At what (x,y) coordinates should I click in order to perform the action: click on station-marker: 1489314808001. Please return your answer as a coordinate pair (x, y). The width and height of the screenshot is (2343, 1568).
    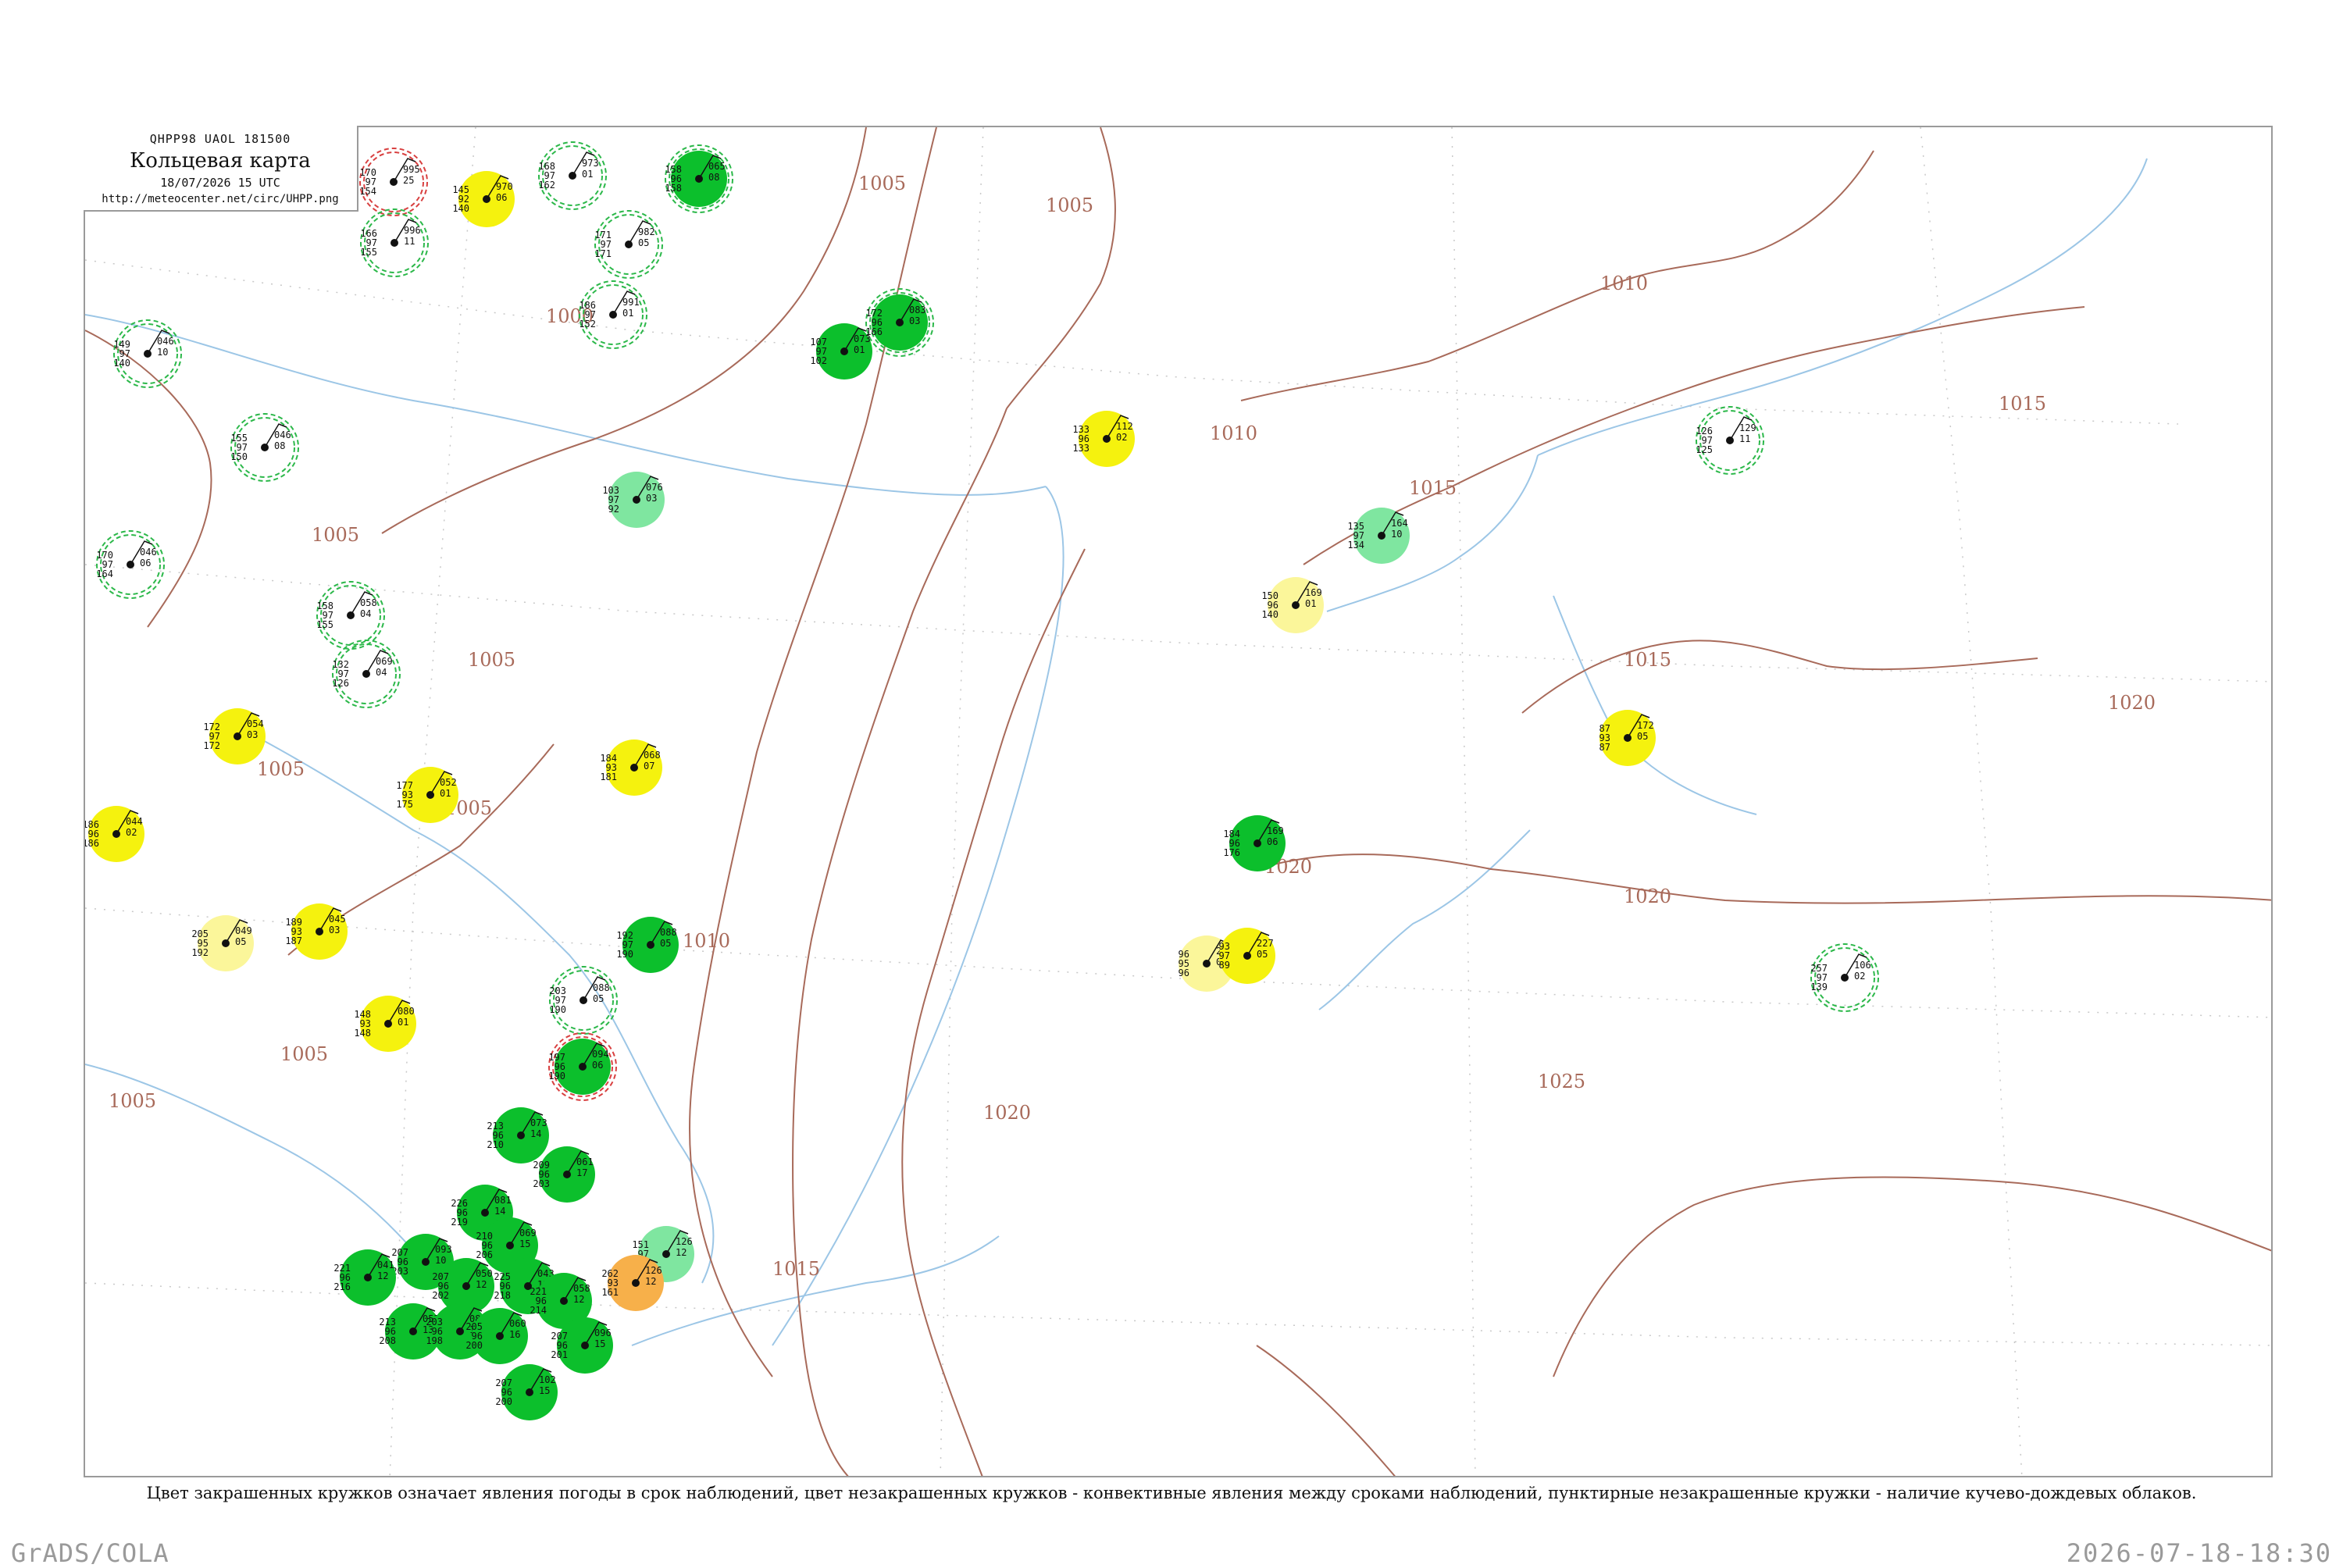
    Looking at the image, I should click on (385, 1024).